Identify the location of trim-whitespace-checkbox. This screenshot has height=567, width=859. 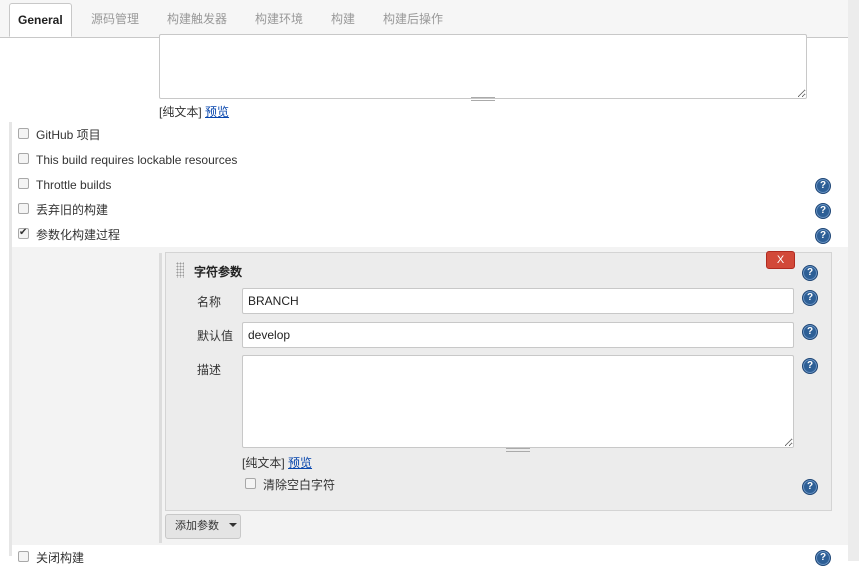
(250, 484).